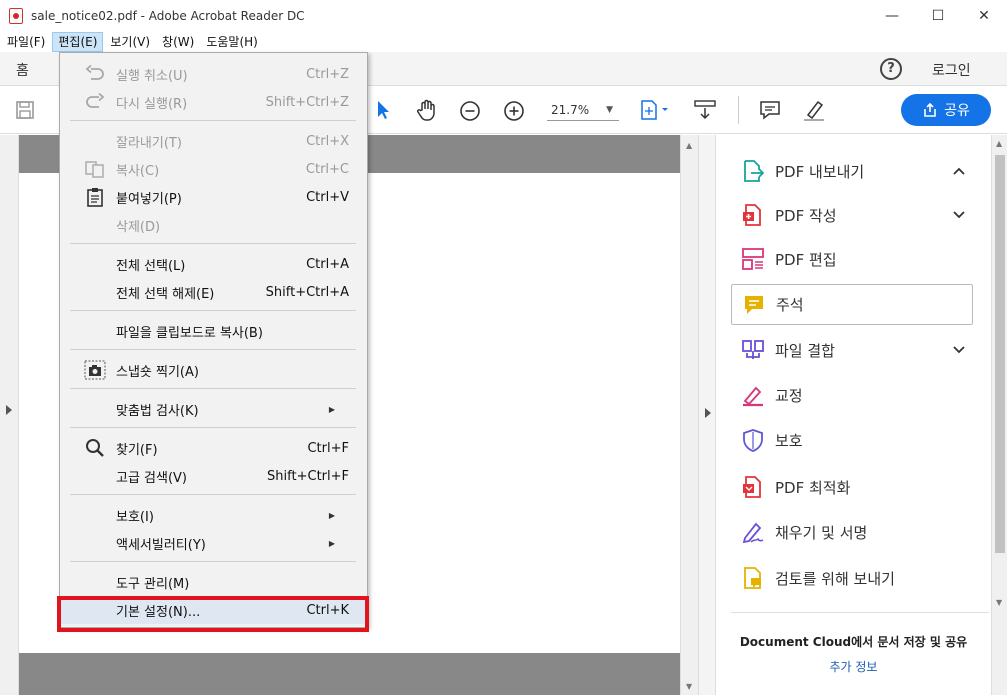 This screenshot has width=1007, height=695. What do you see at coordinates (891, 69) in the screenshot?
I see `help-icon: ?` at bounding box center [891, 69].